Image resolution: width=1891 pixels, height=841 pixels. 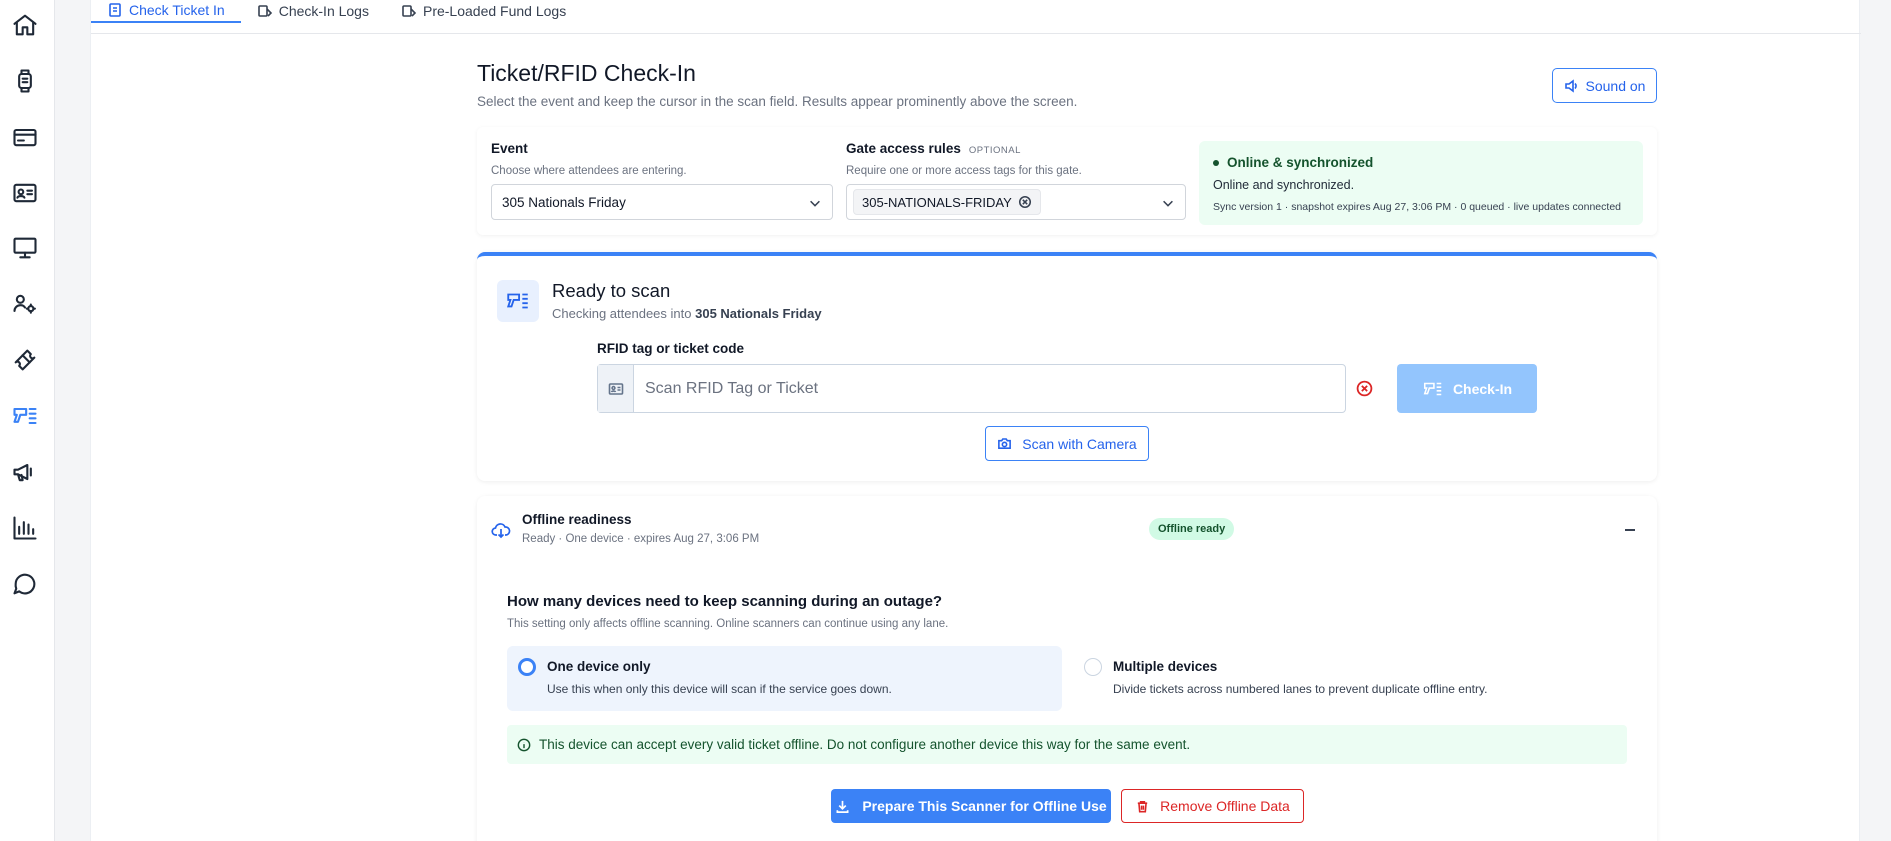 I want to click on cloud-download-icon, so click(x=501, y=531).